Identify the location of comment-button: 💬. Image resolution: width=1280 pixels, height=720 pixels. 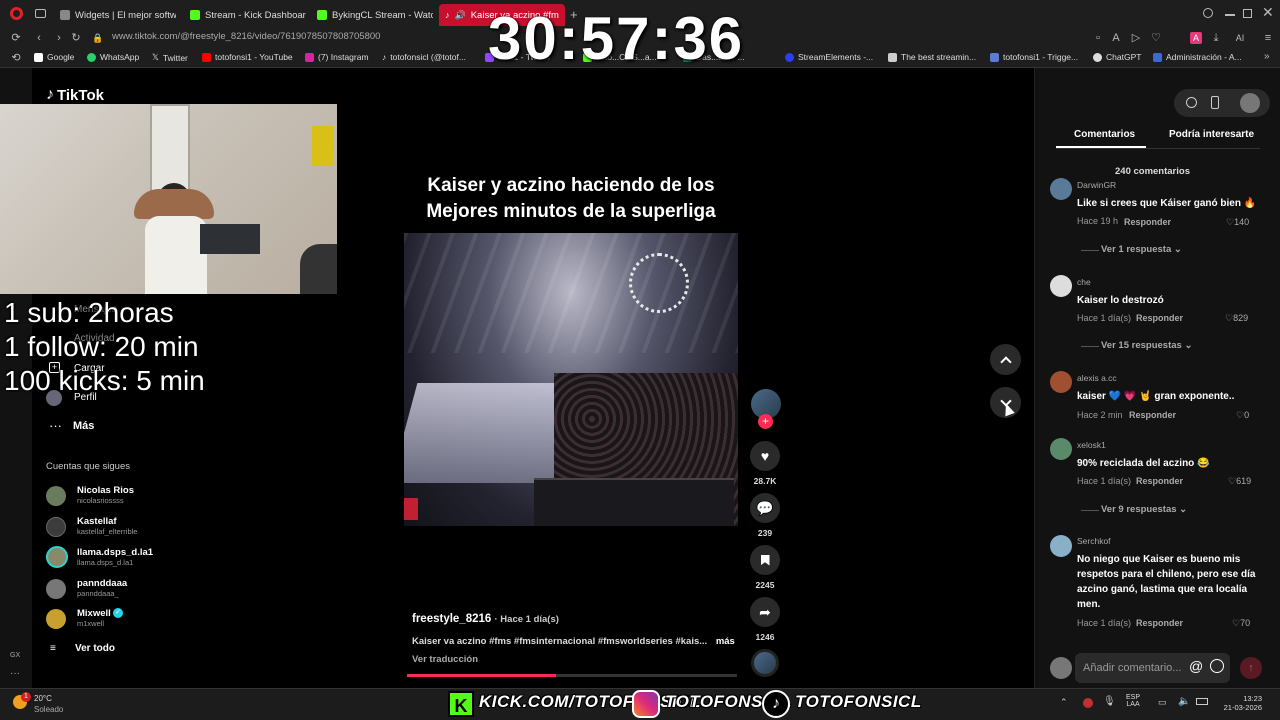
(765, 508).